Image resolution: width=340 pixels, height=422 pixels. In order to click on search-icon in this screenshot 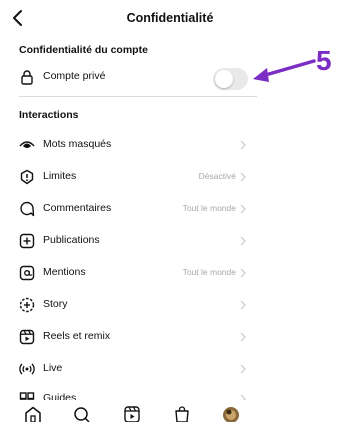, I will do `click(82, 414)`.